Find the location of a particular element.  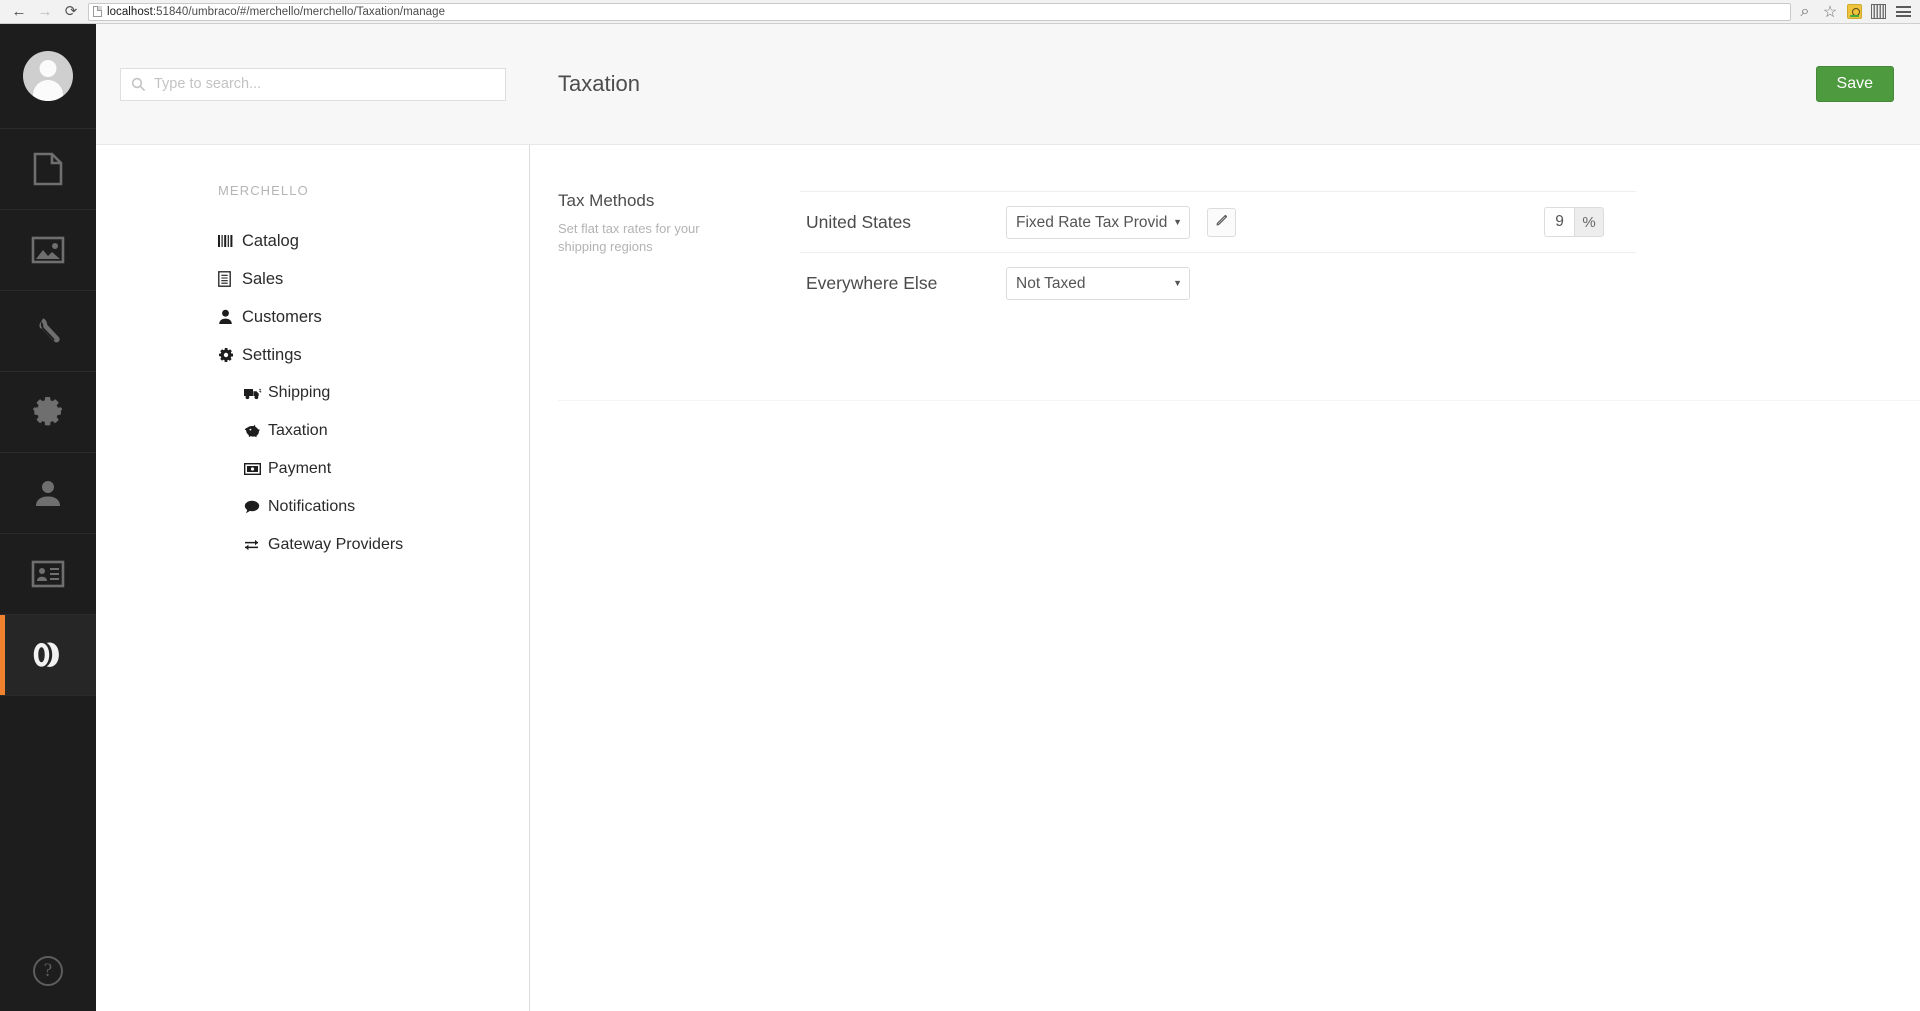

tree-item-sales: Sales is located at coordinates (312, 279).